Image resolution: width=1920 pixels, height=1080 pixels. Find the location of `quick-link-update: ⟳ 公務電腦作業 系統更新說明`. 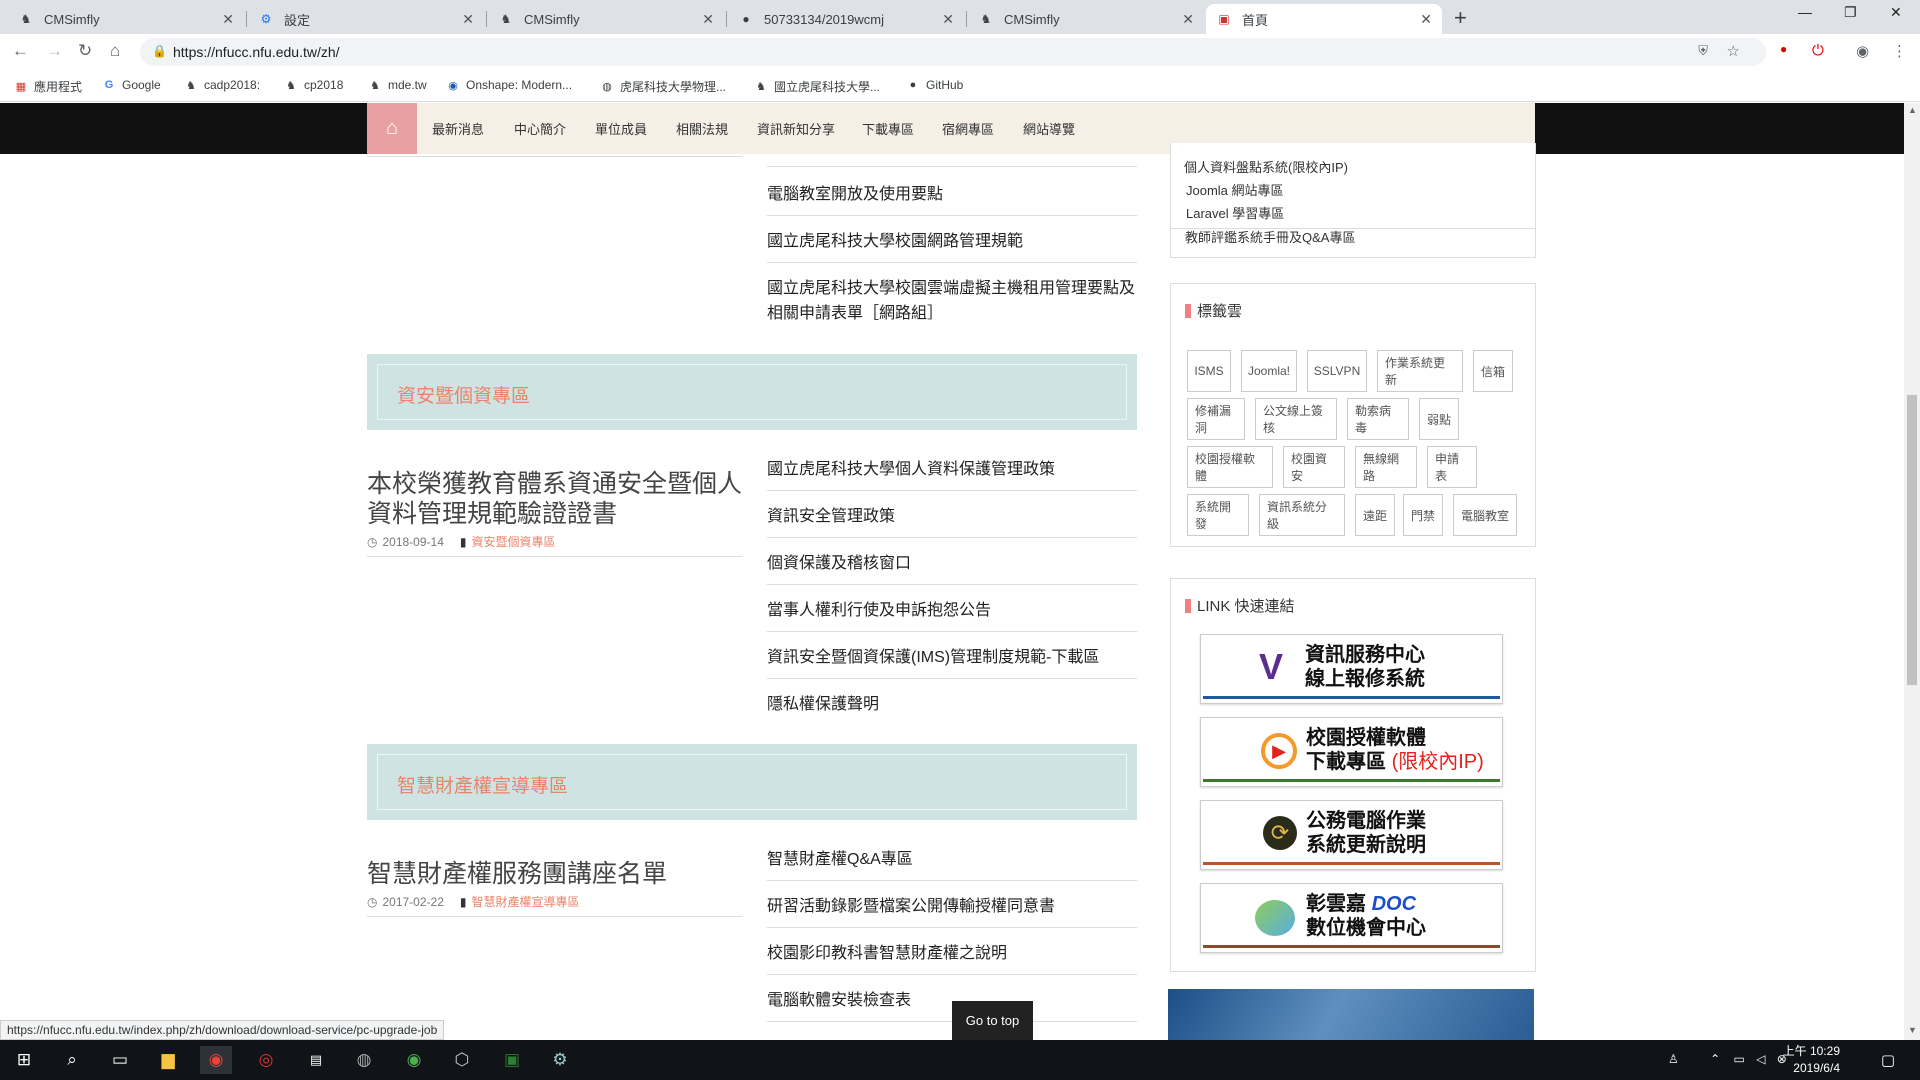

quick-link-update: ⟳ 公務電腦作業 系統更新說明 is located at coordinates (1351, 835).